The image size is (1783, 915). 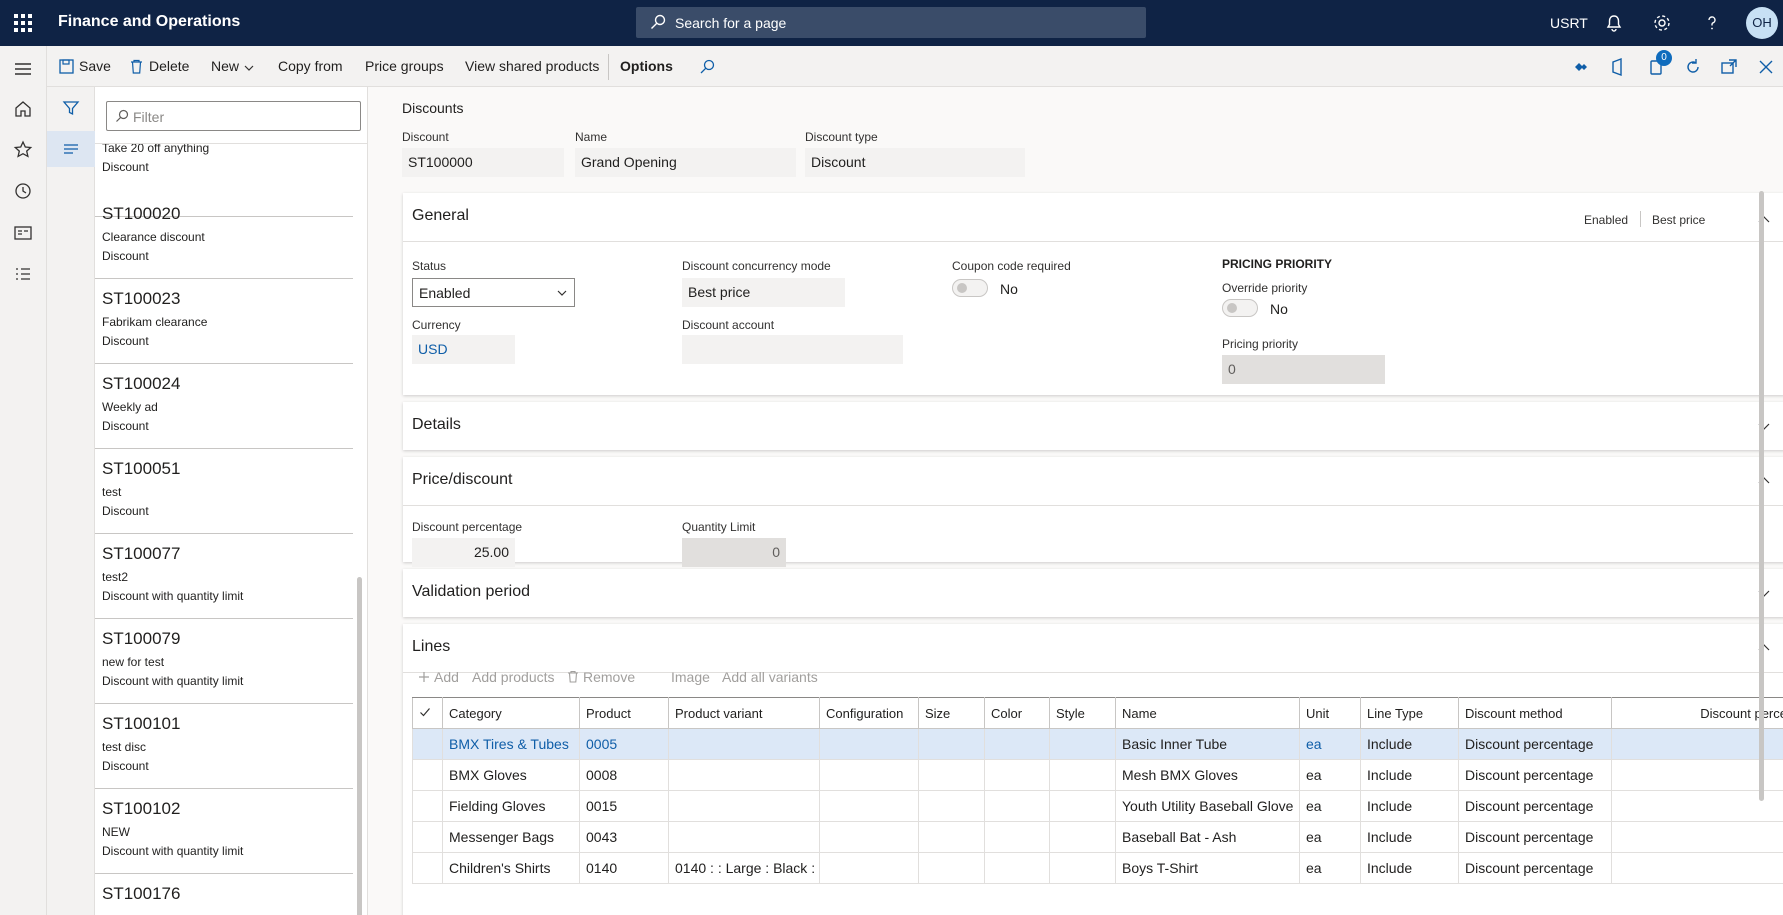 What do you see at coordinates (23, 150) in the screenshot?
I see `favorites-star-icon` at bounding box center [23, 150].